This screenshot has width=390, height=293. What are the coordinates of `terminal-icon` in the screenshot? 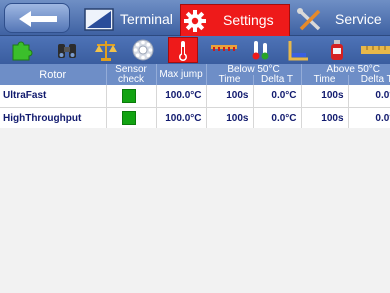 It's located at (99, 19).